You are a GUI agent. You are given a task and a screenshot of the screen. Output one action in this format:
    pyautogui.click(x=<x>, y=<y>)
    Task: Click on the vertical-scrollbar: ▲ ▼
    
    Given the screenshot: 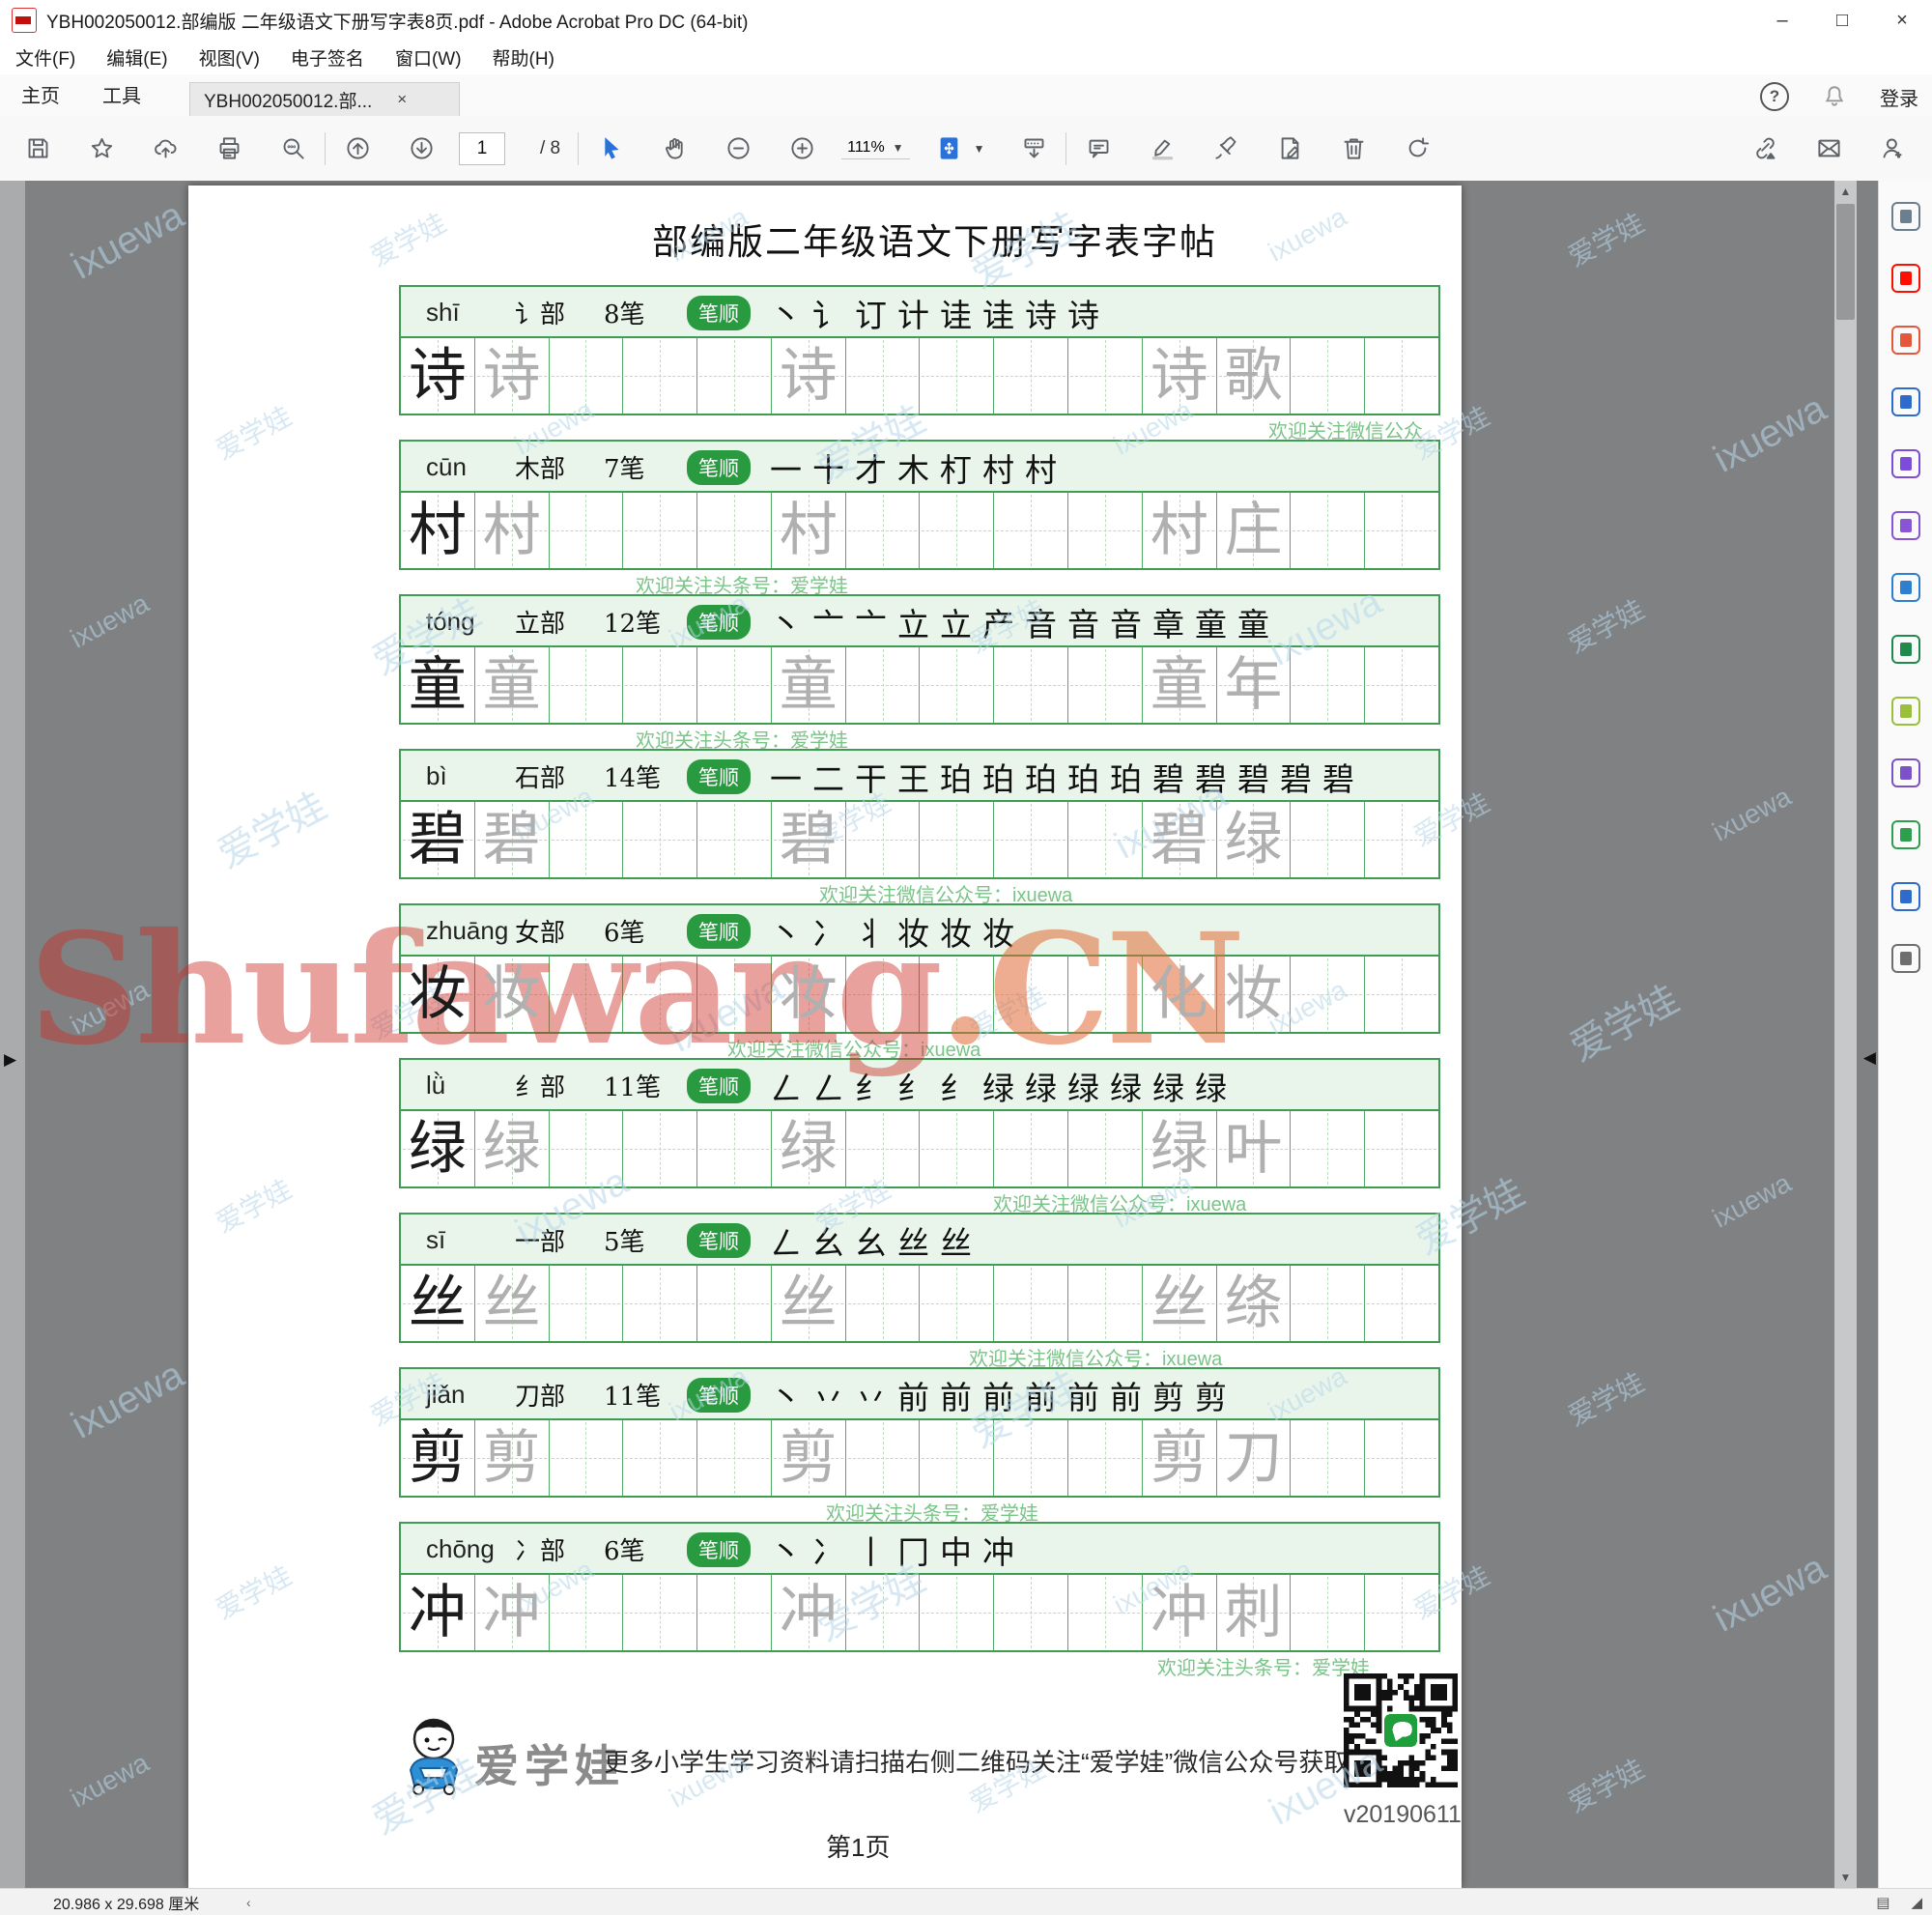 What is the action you would take?
    pyautogui.click(x=1845, y=1034)
    